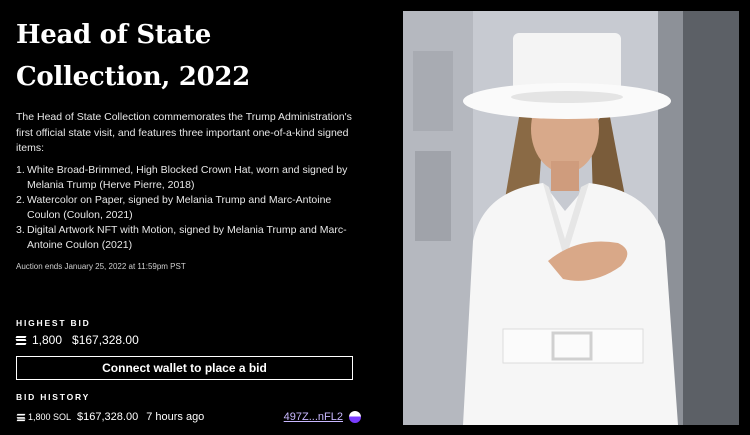  Describe the element at coordinates (20, 170) in the screenshot. I see `list-item-number: 1.` at that location.